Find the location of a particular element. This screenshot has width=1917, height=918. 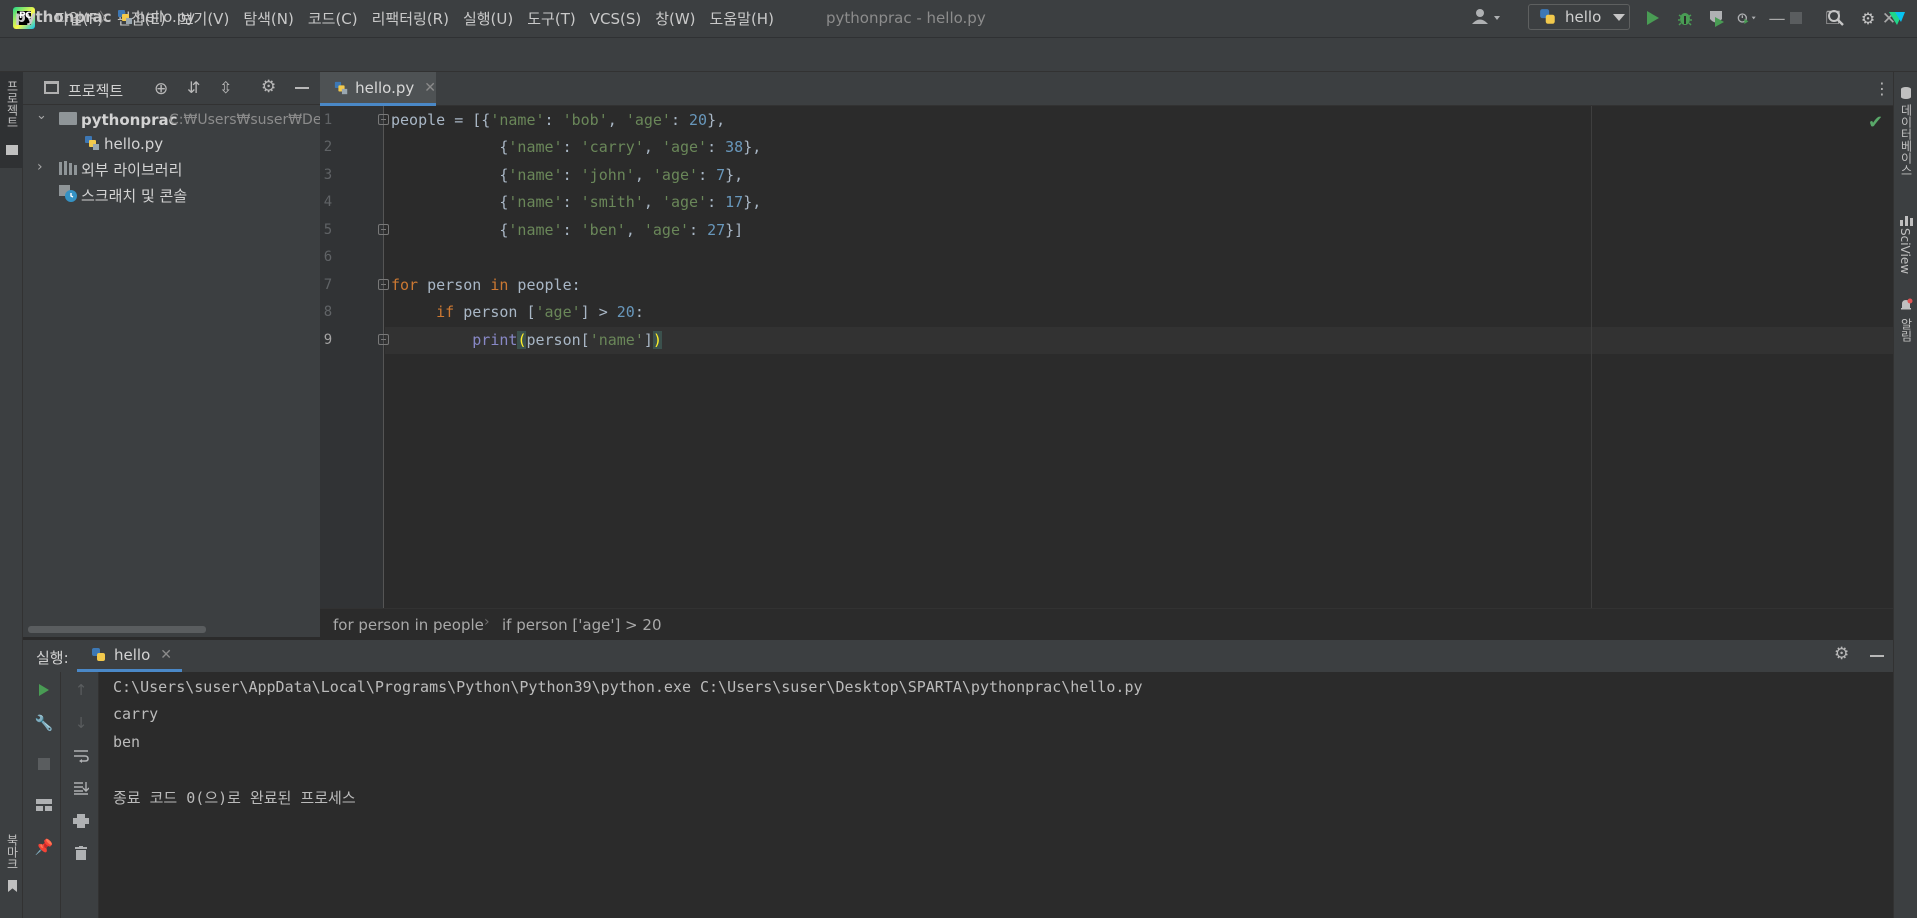

collapse-all-icon: ⇳ is located at coordinates (225, 87).